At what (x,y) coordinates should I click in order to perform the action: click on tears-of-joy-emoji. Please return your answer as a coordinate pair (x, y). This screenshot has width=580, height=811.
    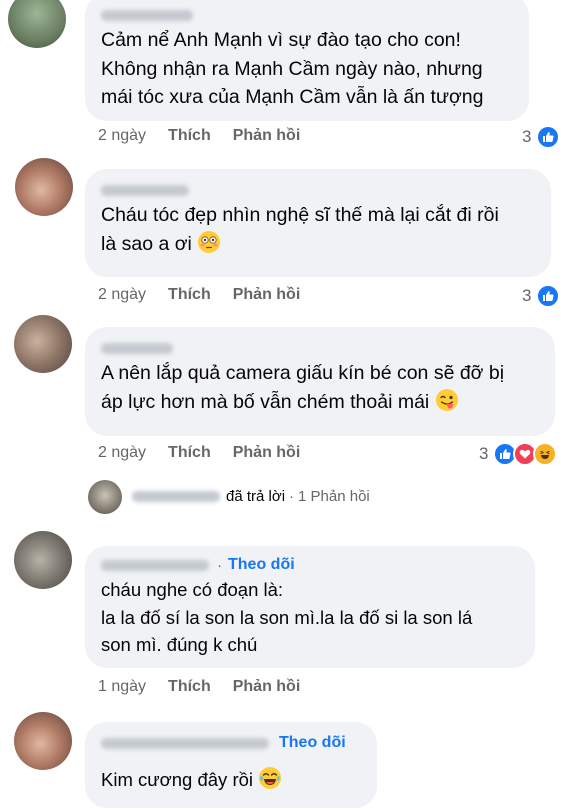
    Looking at the image, I should click on (270, 782).